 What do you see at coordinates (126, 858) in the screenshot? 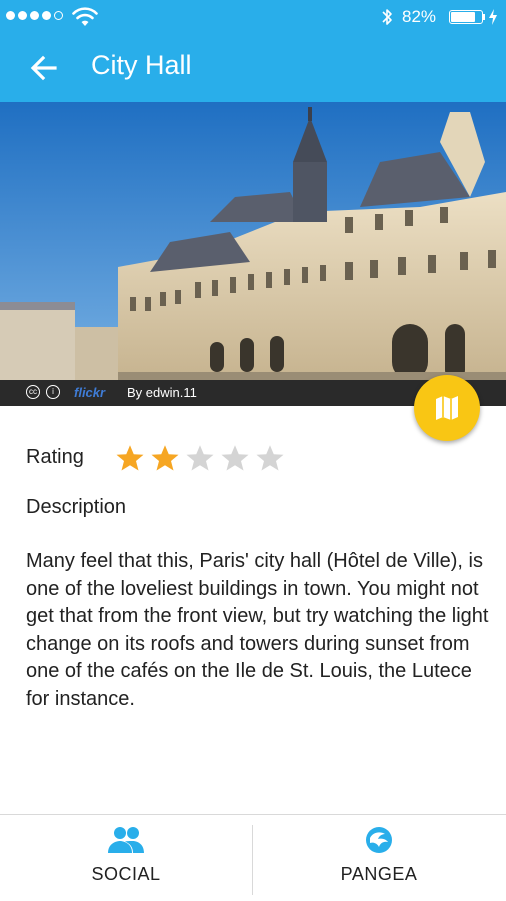
I see `tab-social: SOCIAL` at bounding box center [126, 858].